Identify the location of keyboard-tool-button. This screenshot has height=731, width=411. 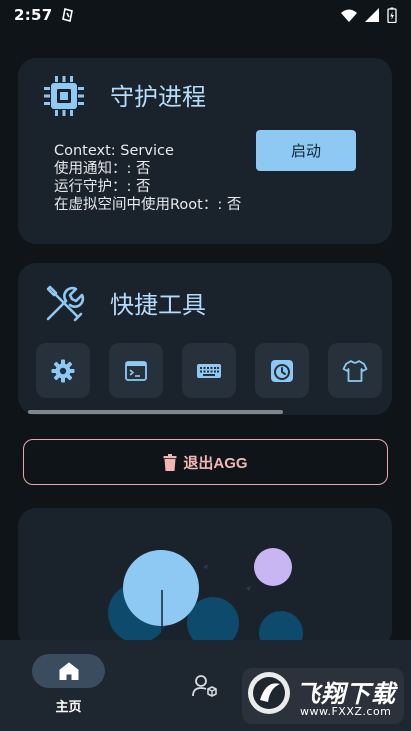
(209, 370).